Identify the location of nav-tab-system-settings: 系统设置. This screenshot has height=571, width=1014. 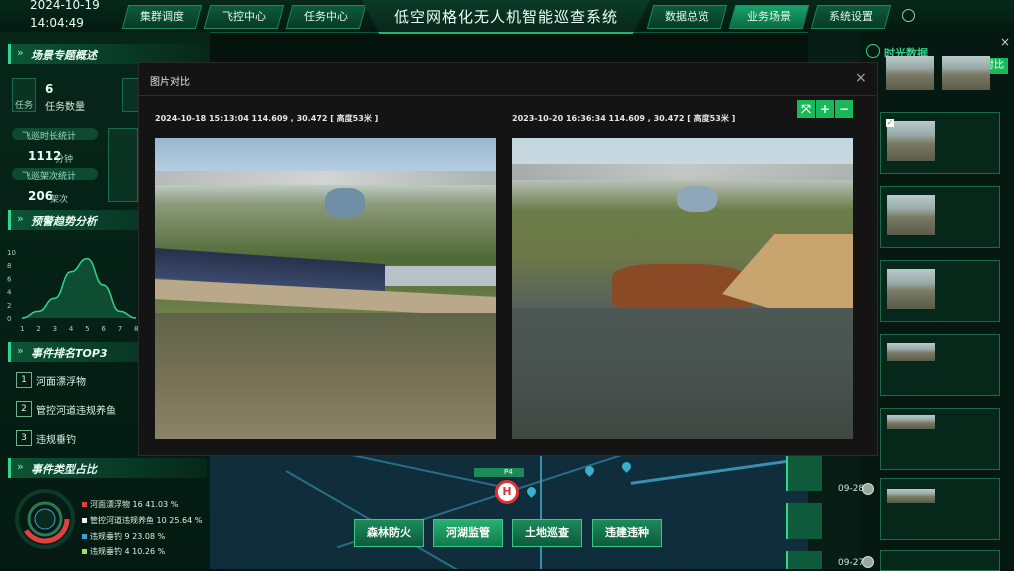
(851, 17).